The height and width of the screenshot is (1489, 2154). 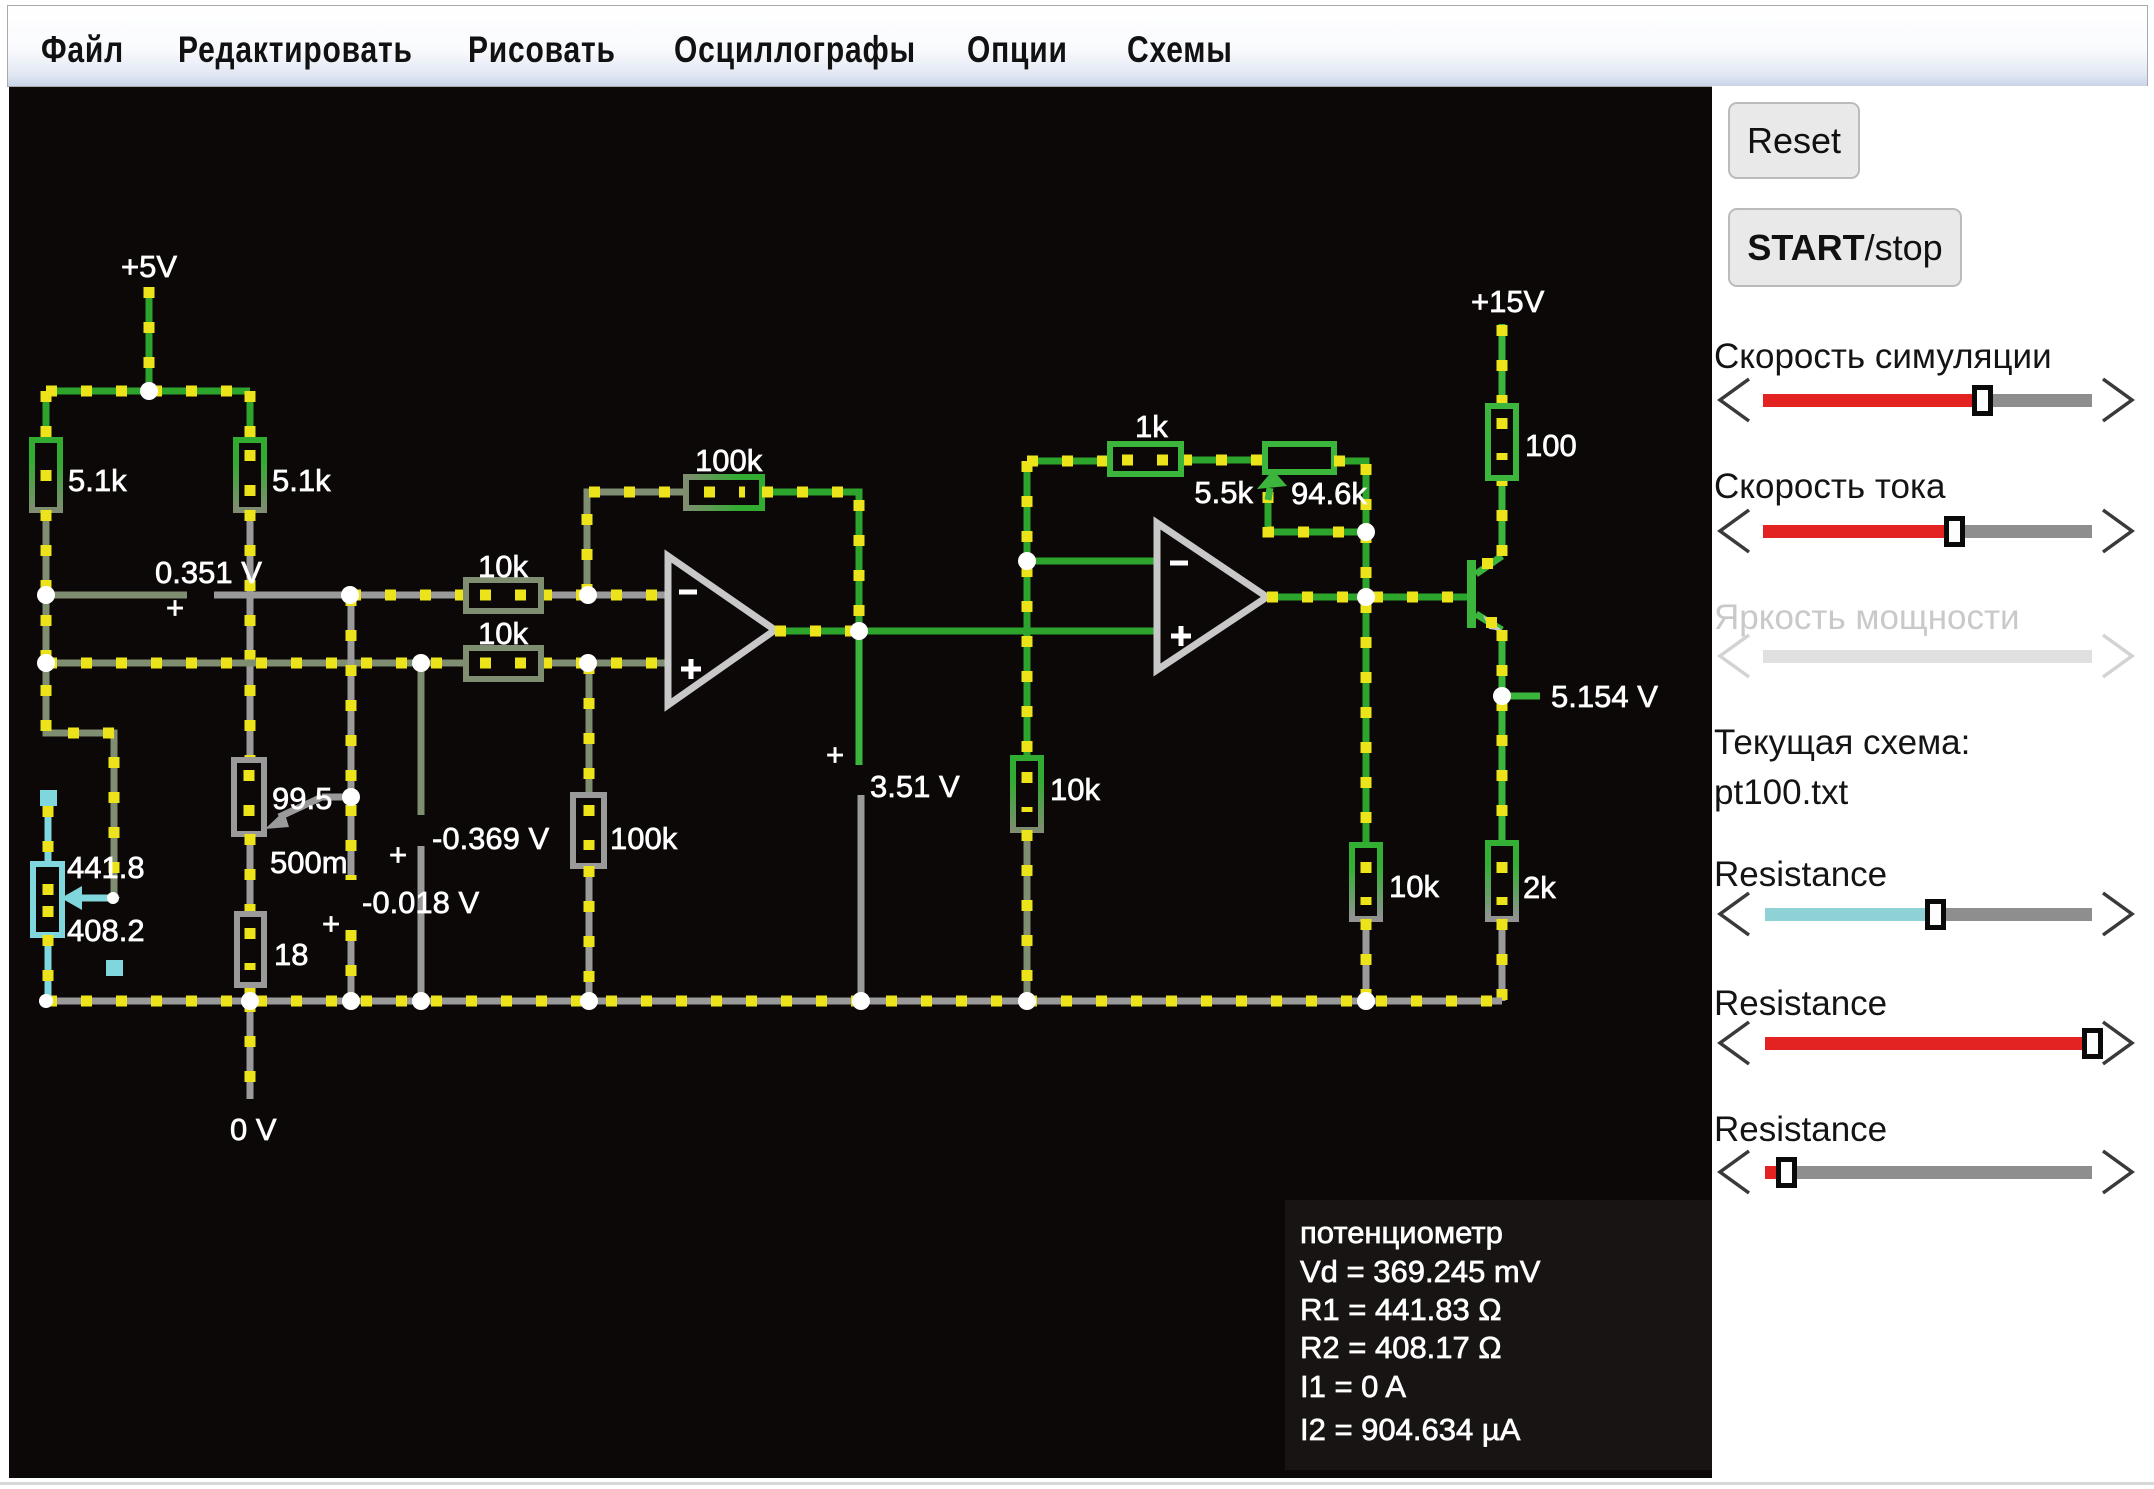 I want to click on svg-text: I2 = 904.634 µA, so click(x=1410, y=1429).